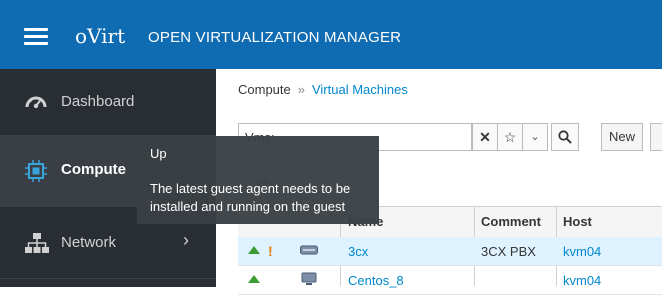  I want to click on vm-comment: 3CX PBX, so click(508, 251).